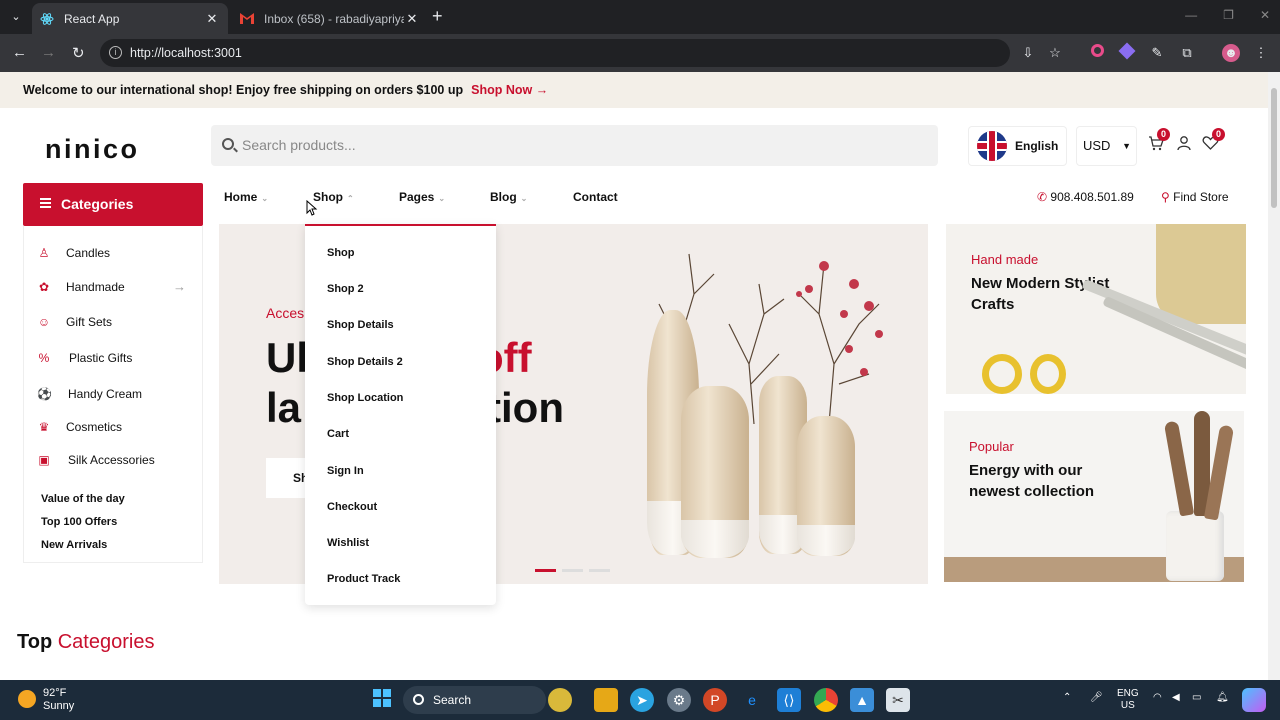  I want to click on widget-decoration-icon, so click(560, 700).